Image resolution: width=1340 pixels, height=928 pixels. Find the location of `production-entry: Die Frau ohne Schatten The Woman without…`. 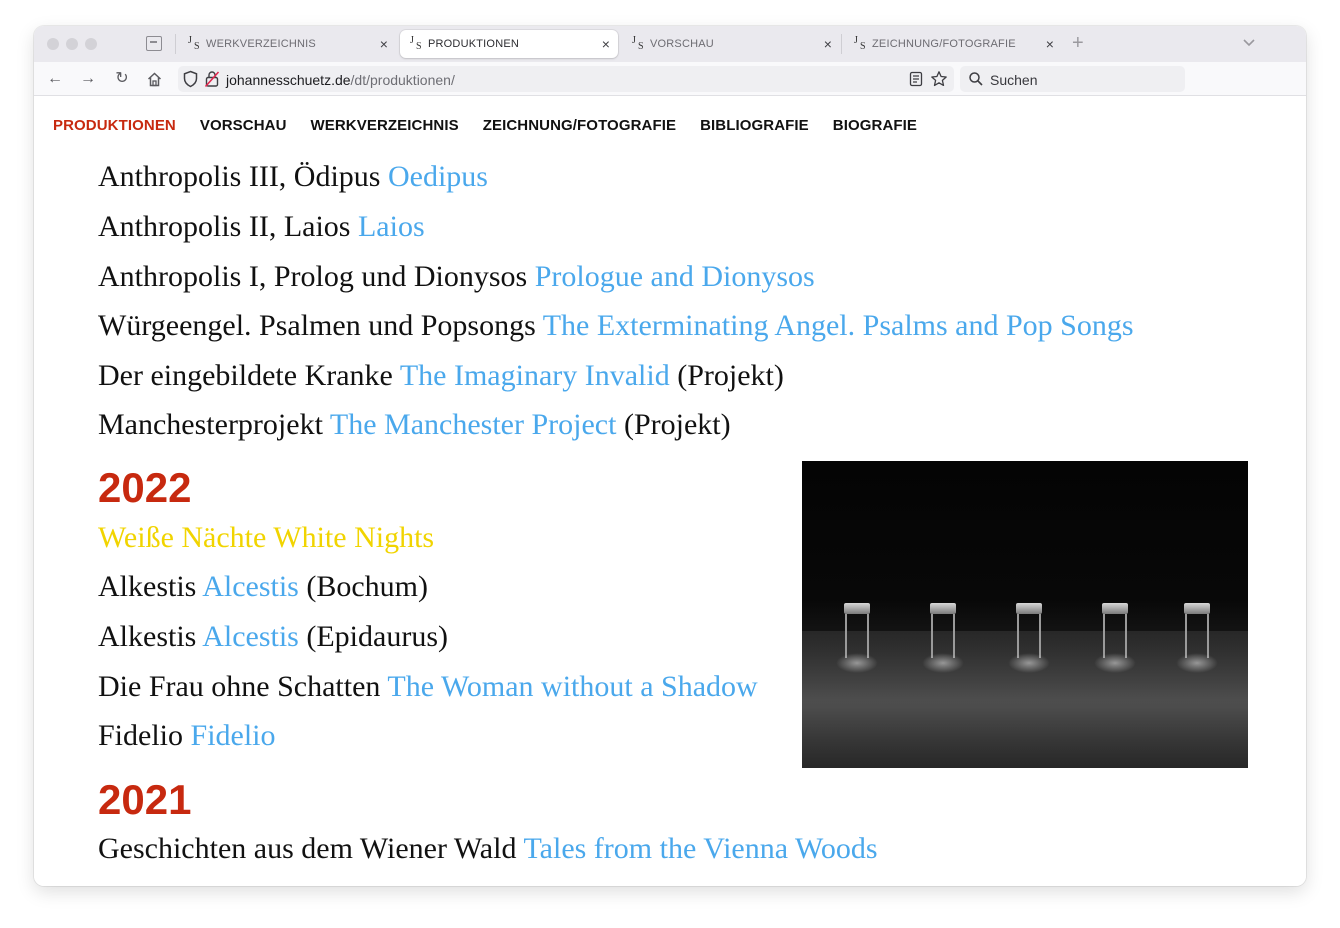

production-entry: Die Frau ohne Schatten The Woman without… is located at coordinates (428, 687).